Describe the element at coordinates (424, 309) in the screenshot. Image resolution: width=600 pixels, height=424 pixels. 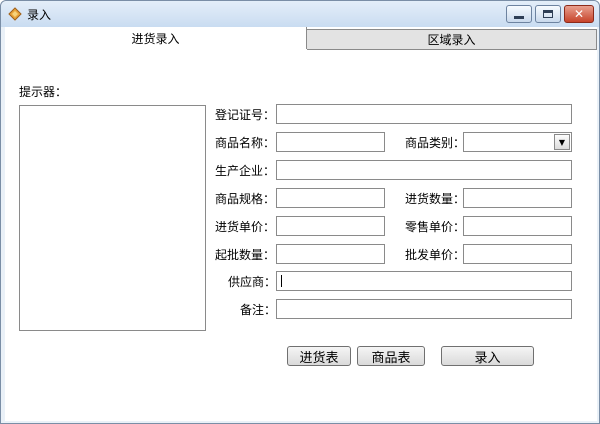
I see `remarks-field` at that location.